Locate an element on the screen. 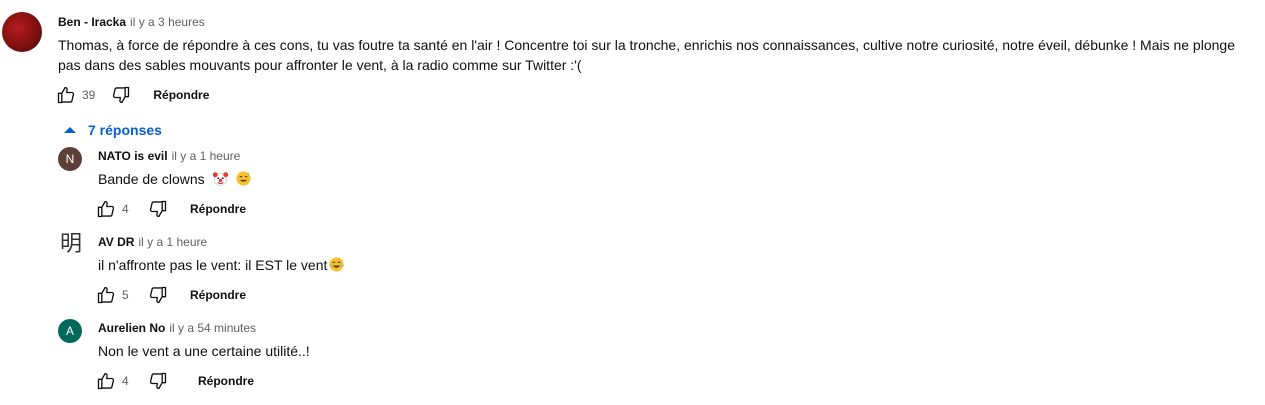  avatar-letter: N is located at coordinates (70, 159).